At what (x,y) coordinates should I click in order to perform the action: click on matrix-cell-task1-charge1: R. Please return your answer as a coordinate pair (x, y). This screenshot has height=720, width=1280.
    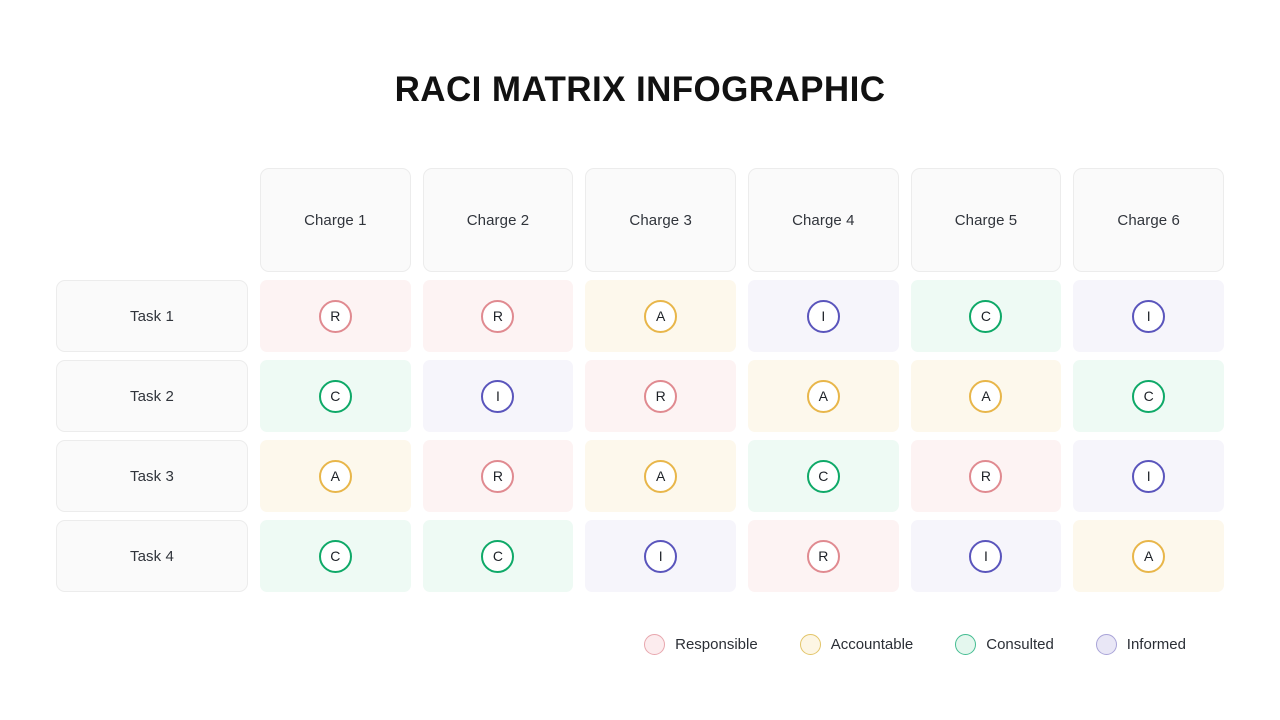
    Looking at the image, I should click on (335, 316).